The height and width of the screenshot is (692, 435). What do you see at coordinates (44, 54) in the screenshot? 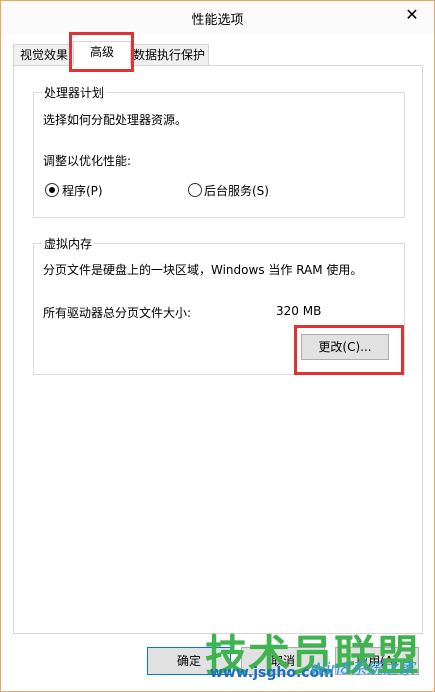
I see `tab-visual-effects: 视觉效果` at bounding box center [44, 54].